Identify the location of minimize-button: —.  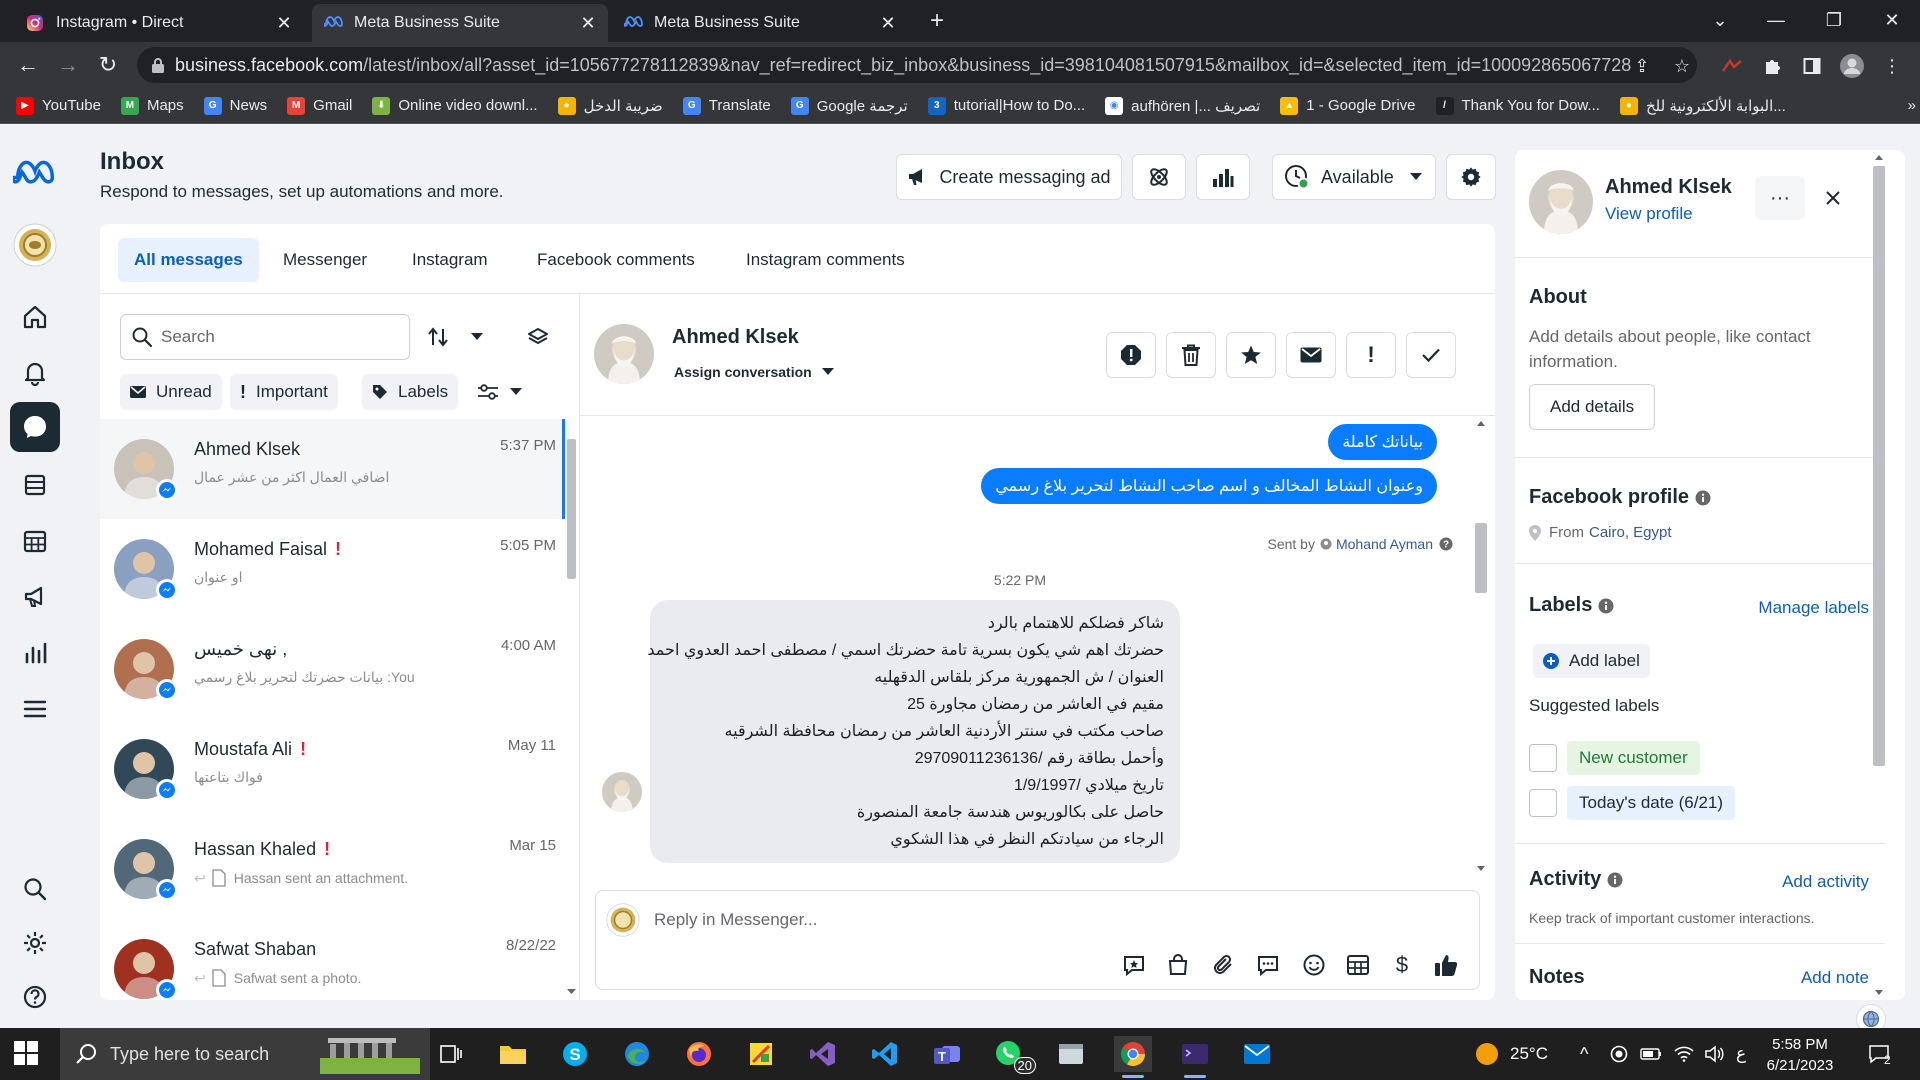
(1776, 20).